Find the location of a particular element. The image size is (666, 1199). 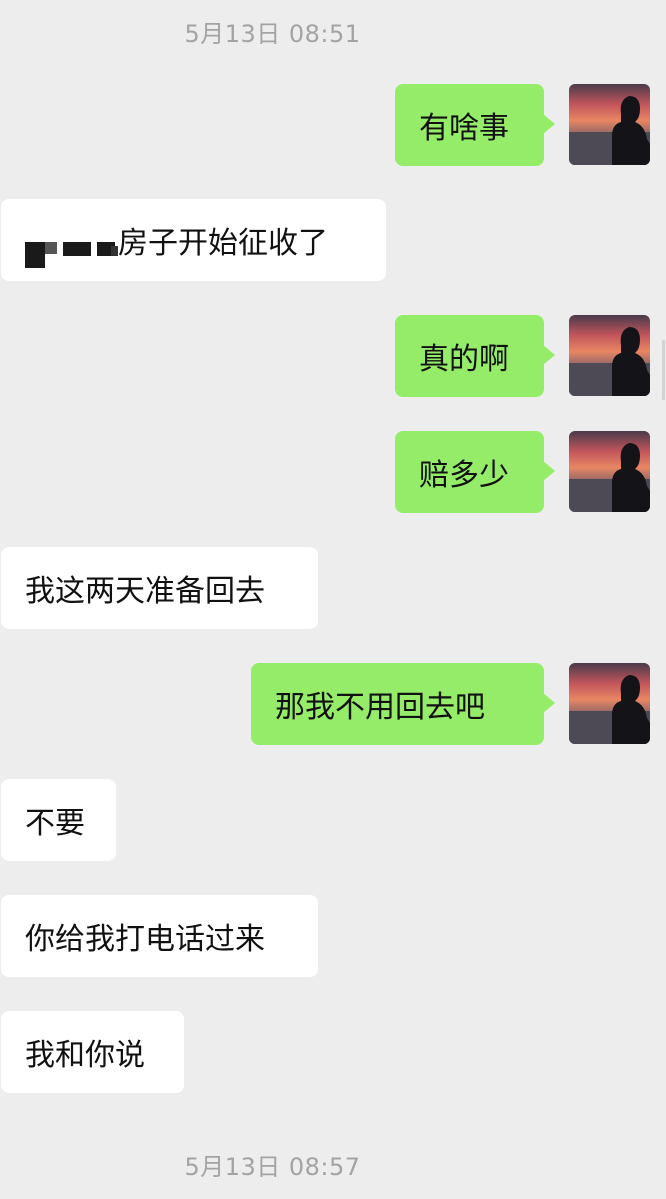

message-bubble-incoming: 房子开始征收了 is located at coordinates (193, 240).